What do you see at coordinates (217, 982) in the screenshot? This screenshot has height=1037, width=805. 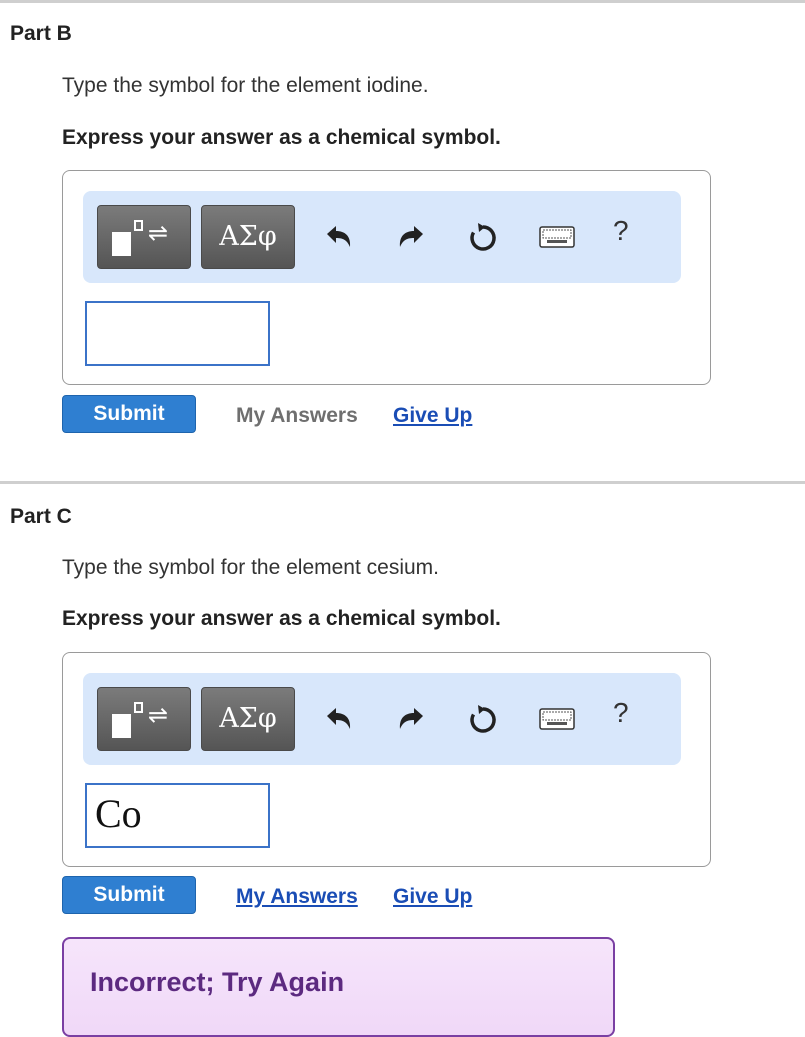 I see `feedback-message: Incorrect; Try Again` at bounding box center [217, 982].